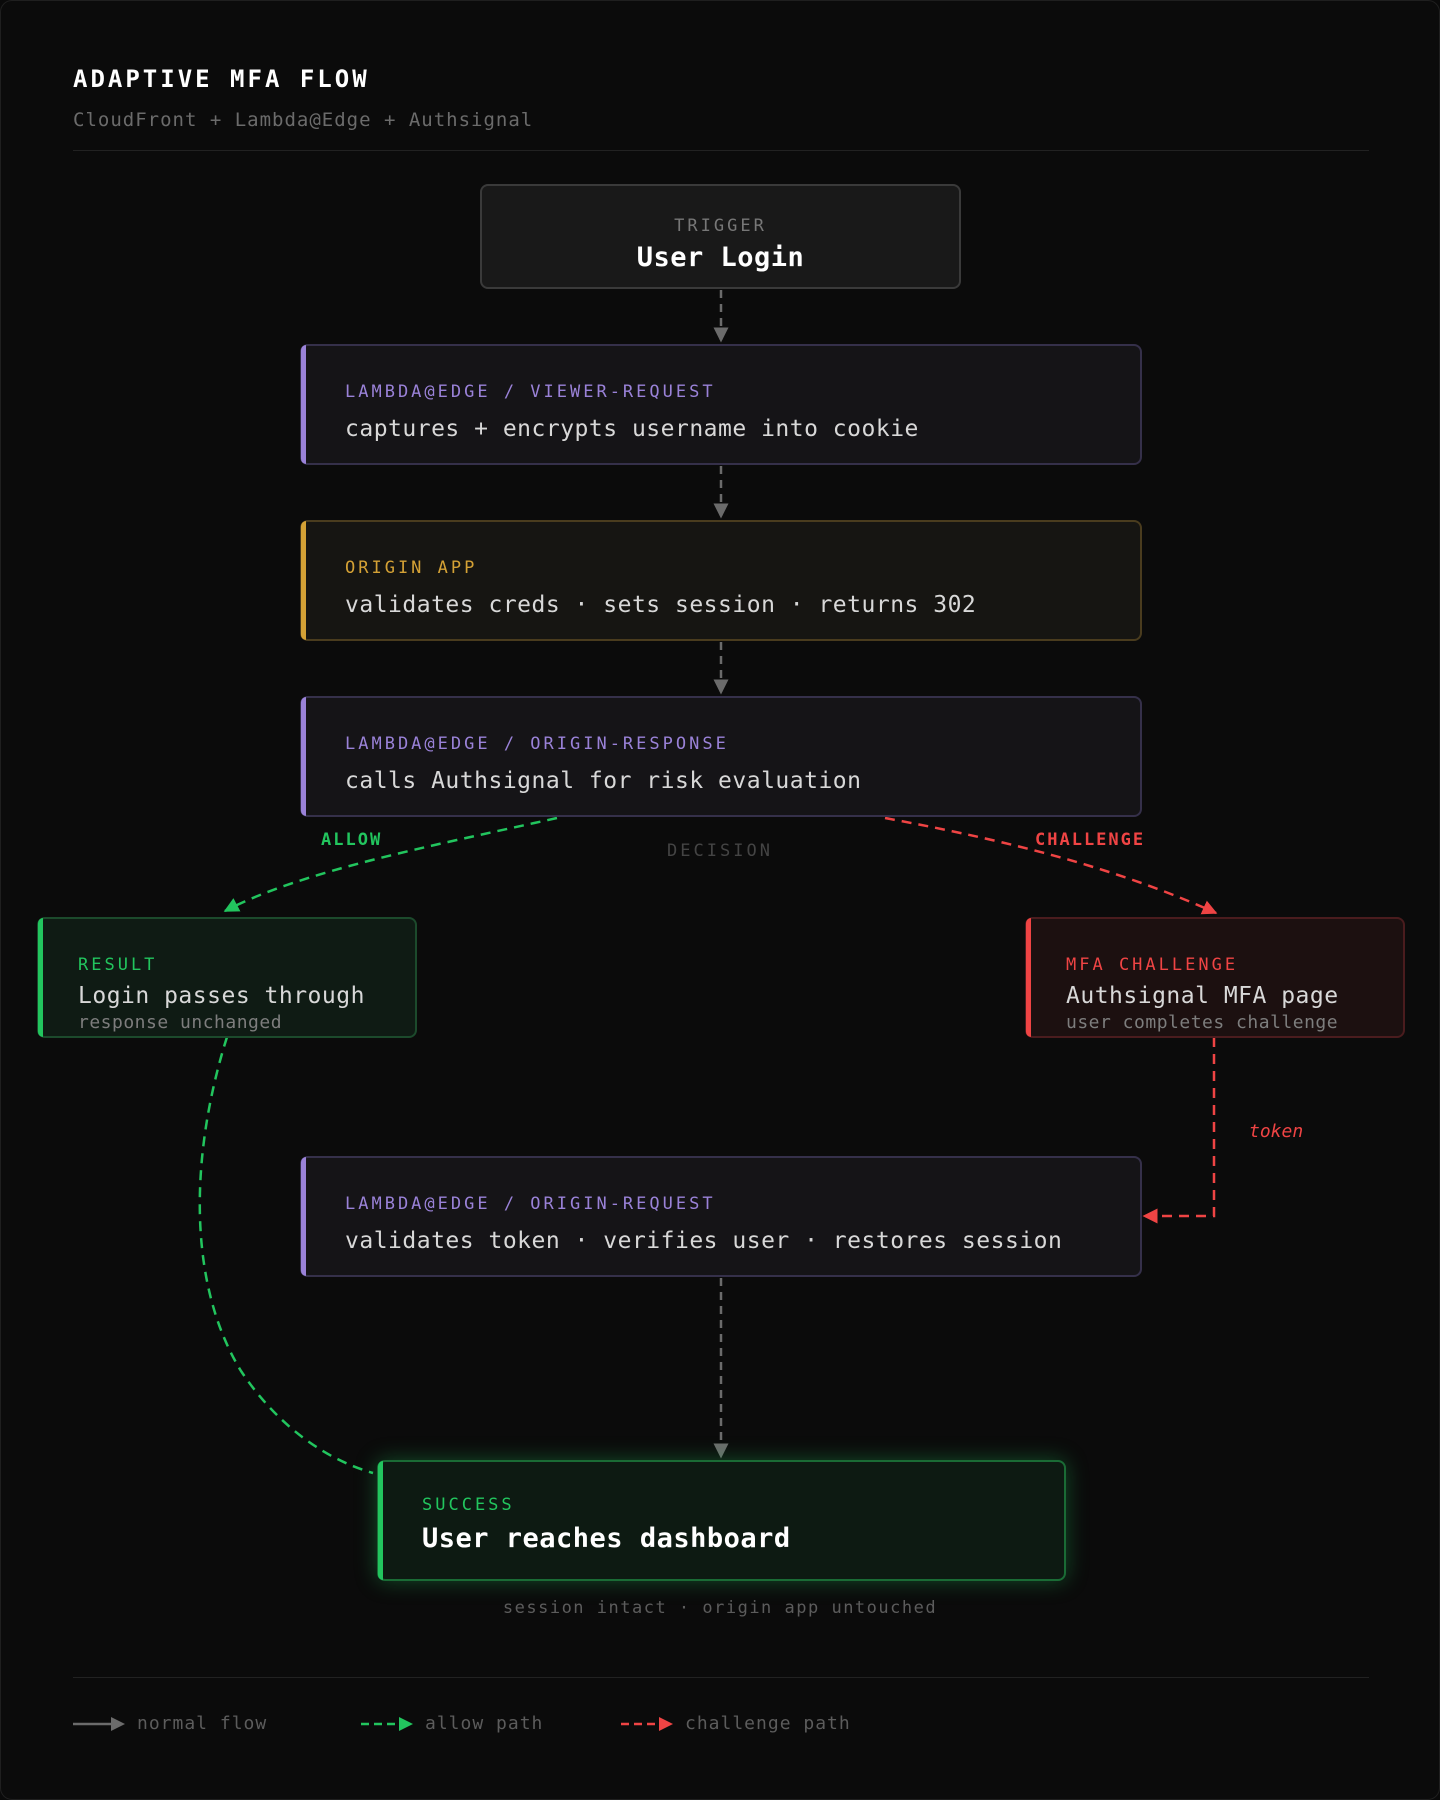 The image size is (1440, 1800). Describe the element at coordinates (411, 568) in the screenshot. I see `origin-app-label: ORIGIN APP` at that location.